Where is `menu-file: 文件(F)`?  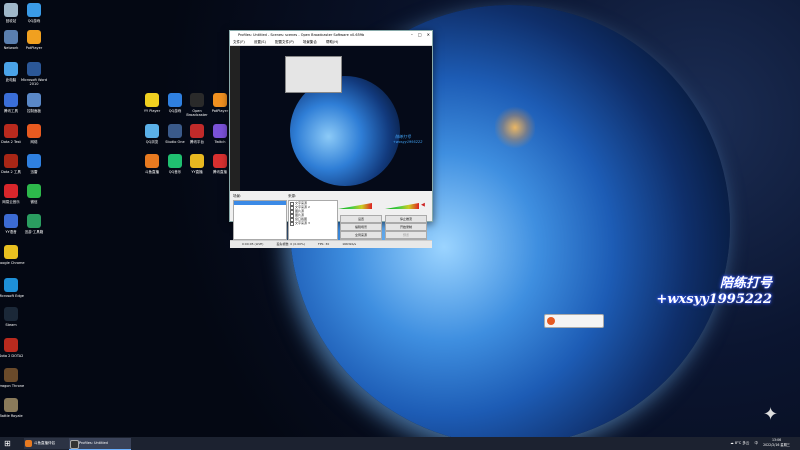
menu-file: 文件(F) is located at coordinates (239, 42).